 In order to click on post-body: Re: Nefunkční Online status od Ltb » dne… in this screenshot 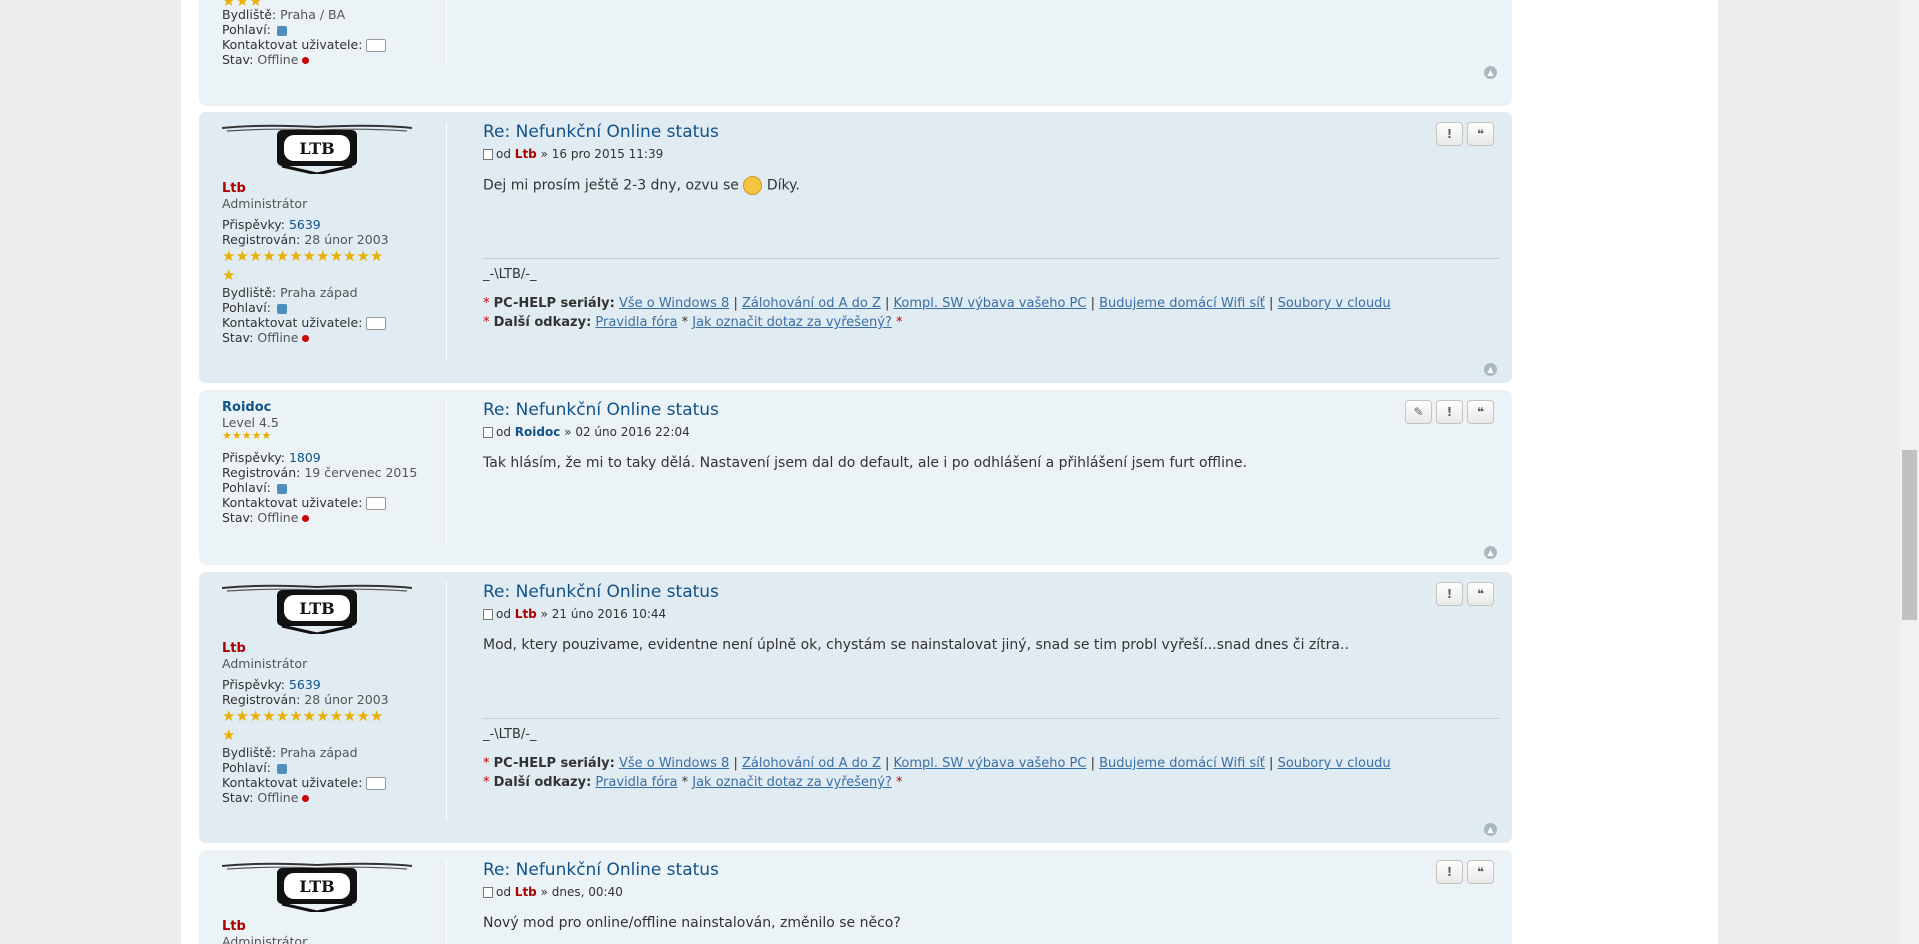, I will do `click(991, 896)`.